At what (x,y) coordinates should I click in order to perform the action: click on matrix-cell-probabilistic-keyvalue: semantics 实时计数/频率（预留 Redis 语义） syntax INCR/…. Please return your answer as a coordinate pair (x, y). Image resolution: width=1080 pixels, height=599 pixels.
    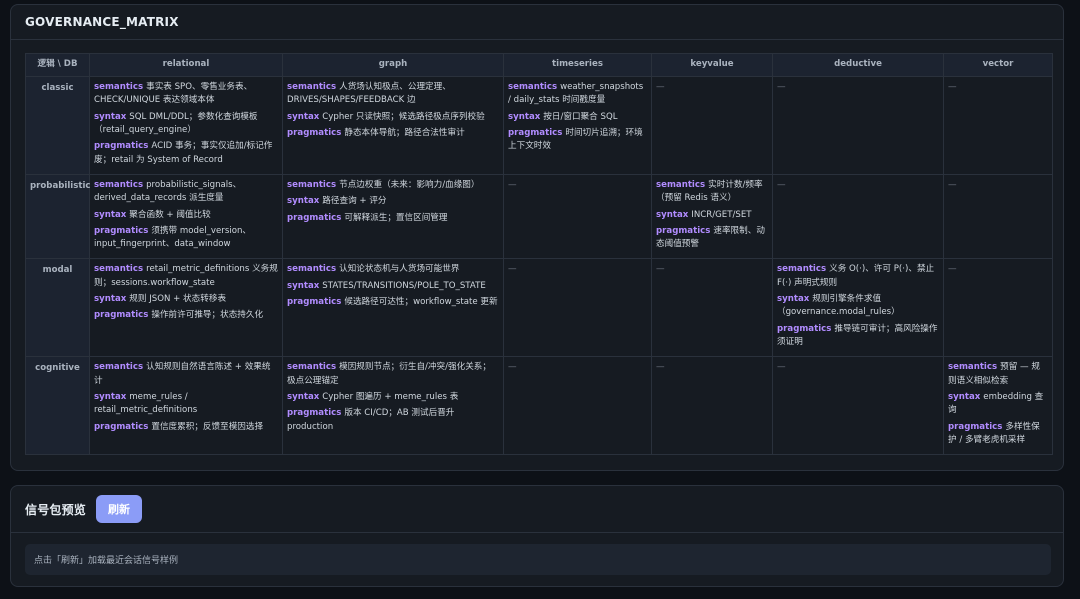
    Looking at the image, I should click on (712, 216).